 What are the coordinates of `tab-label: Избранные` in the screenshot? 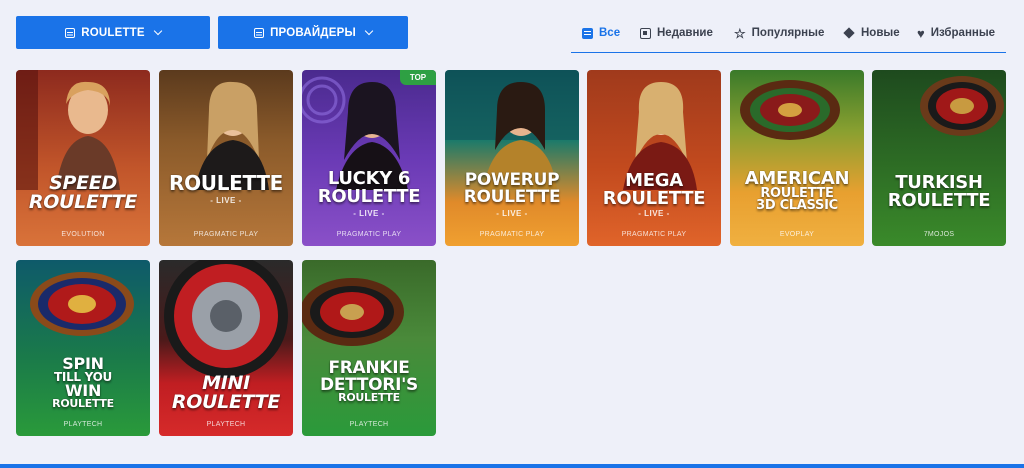 It's located at (963, 33).